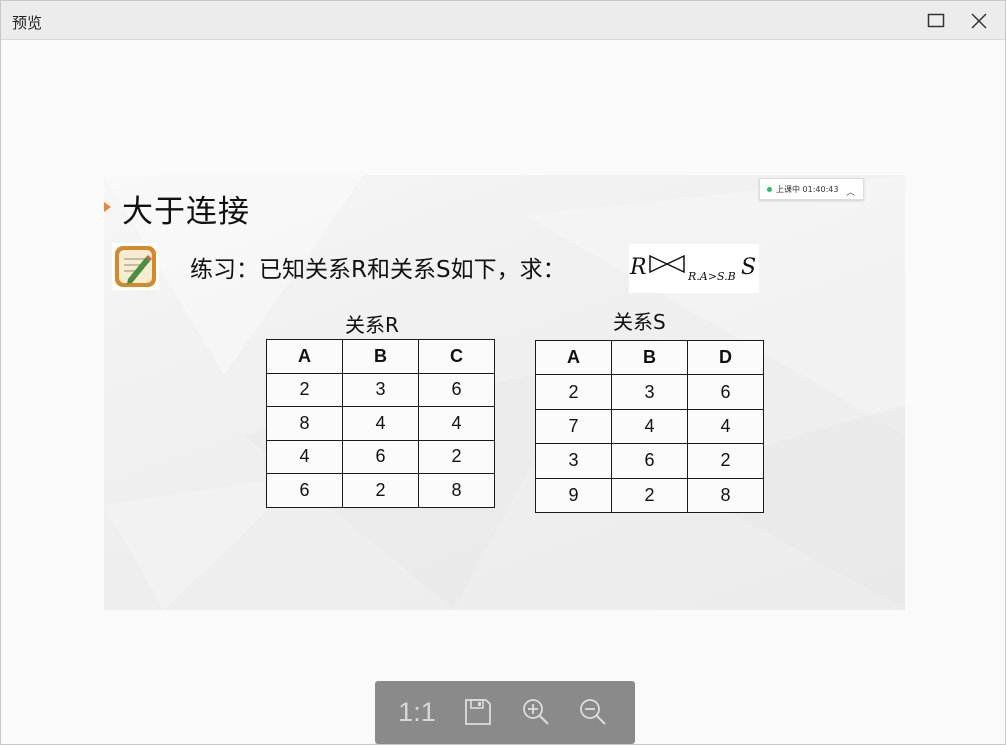  Describe the element at coordinates (769, 189) in the screenshot. I see `live-dot-icon` at that location.